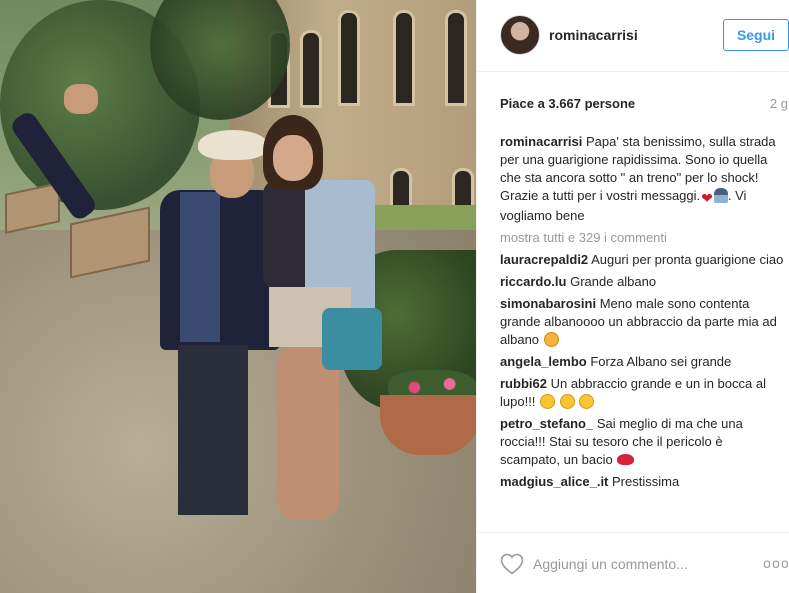 The width and height of the screenshot is (789, 593). Describe the element at coordinates (546, 423) in the screenshot. I see `comment-username: petro_stefano_` at that location.